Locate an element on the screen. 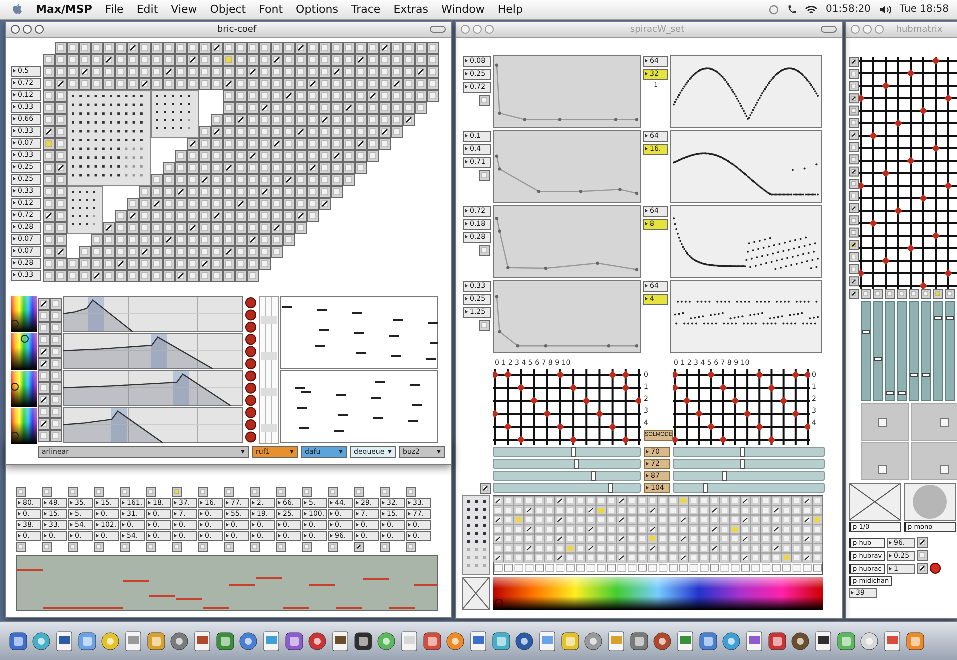 This screenshot has height=660, width=957. app-menu: Max/MSP is located at coordinates (64, 9).